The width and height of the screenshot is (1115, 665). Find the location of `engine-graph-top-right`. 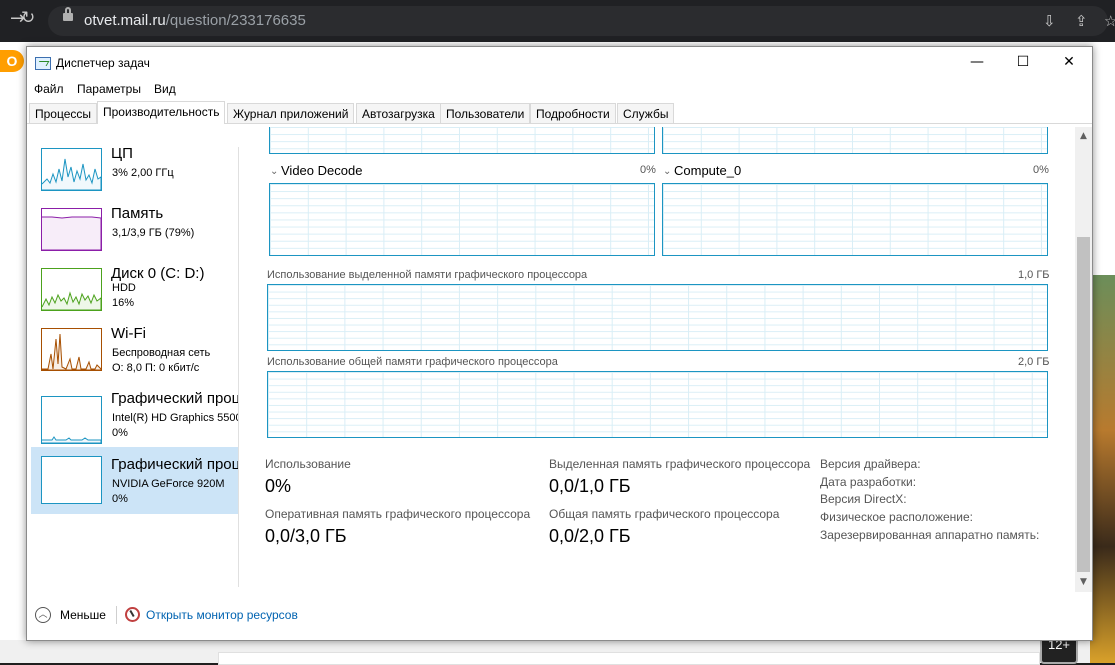

engine-graph-top-right is located at coordinates (855, 140).